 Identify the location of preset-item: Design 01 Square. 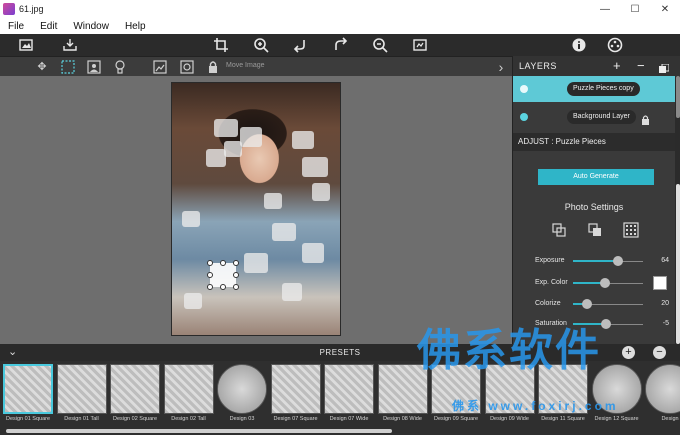
(28, 399).